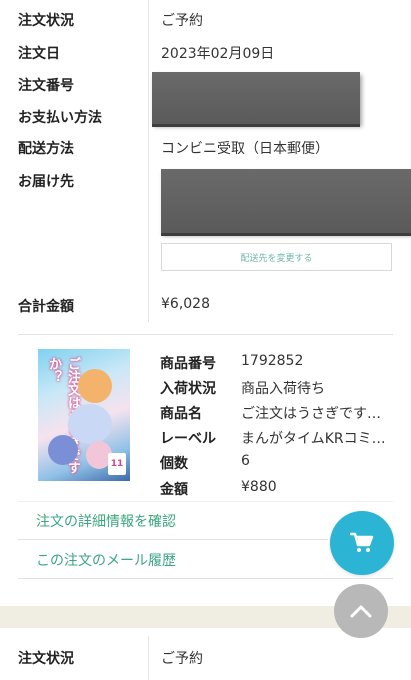 This screenshot has width=411, height=680. Describe the element at coordinates (174, 490) in the screenshot. I see `item-field-label: 金額` at that location.